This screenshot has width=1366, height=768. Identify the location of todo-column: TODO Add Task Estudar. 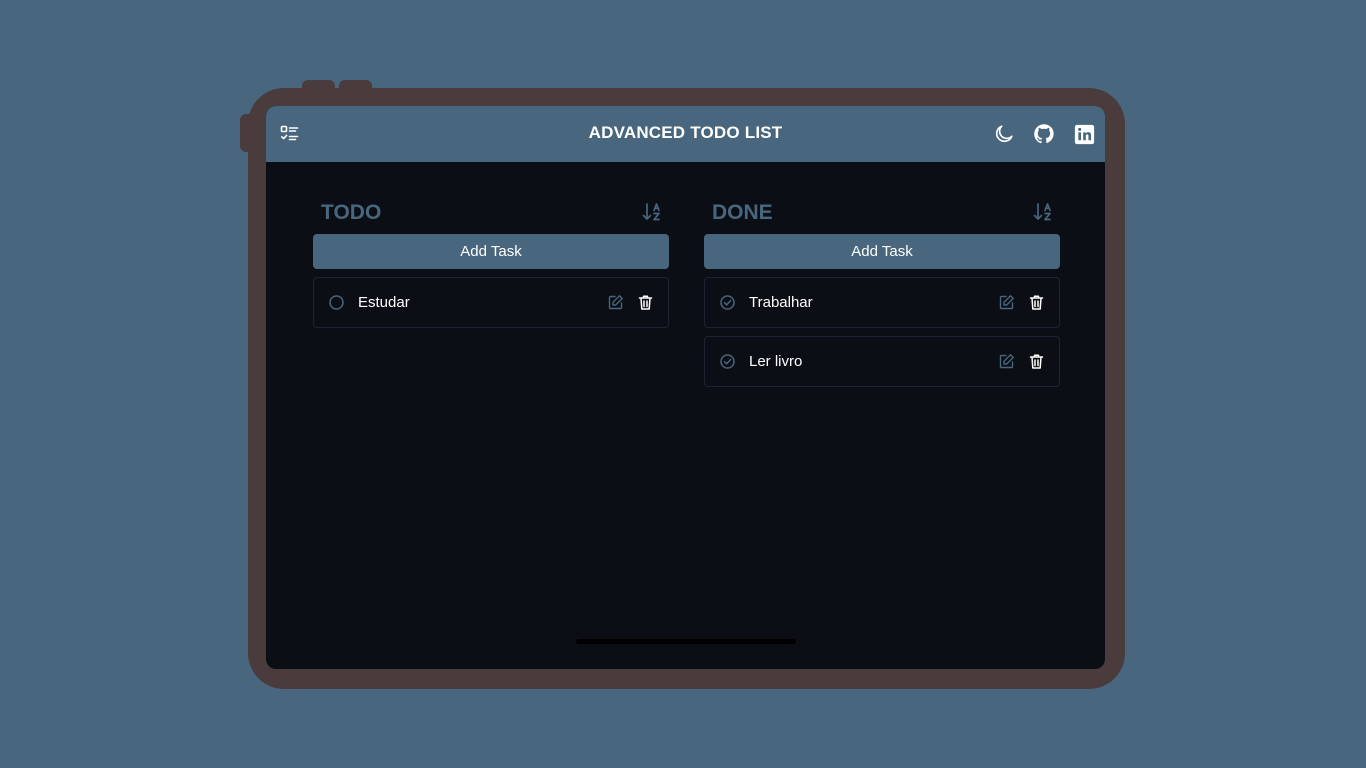
(491, 261).